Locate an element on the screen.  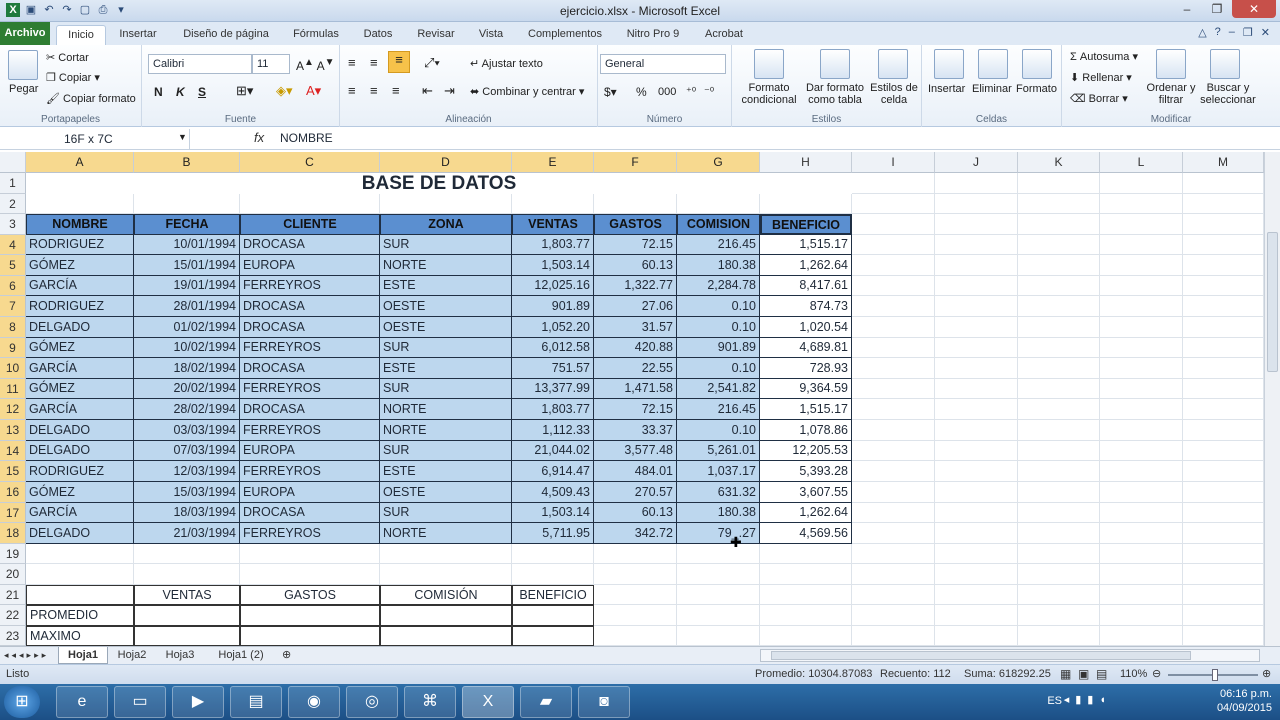
align-middle-icon: ≡ is located at coordinates (374, 62).